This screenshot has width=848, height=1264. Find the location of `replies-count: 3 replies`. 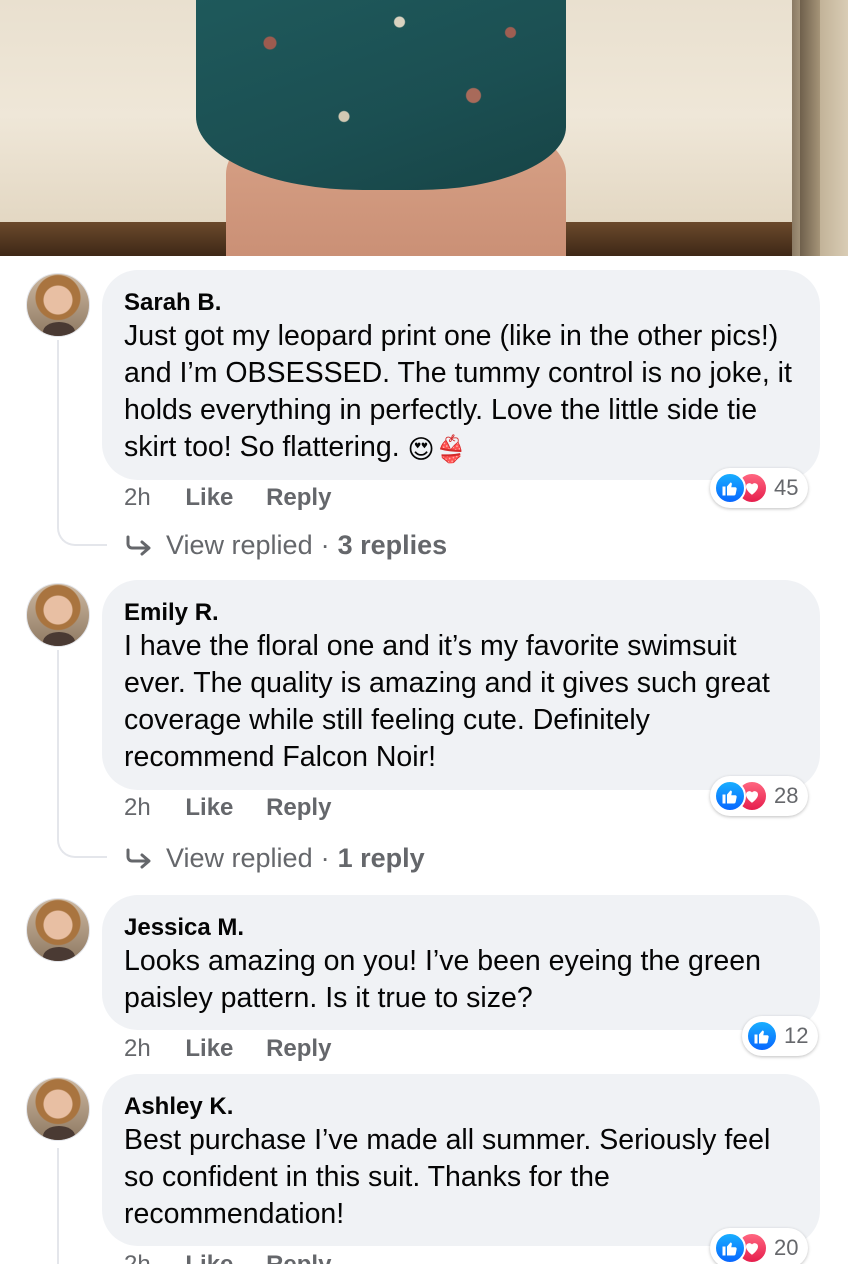

replies-count: 3 replies is located at coordinates (392, 544).